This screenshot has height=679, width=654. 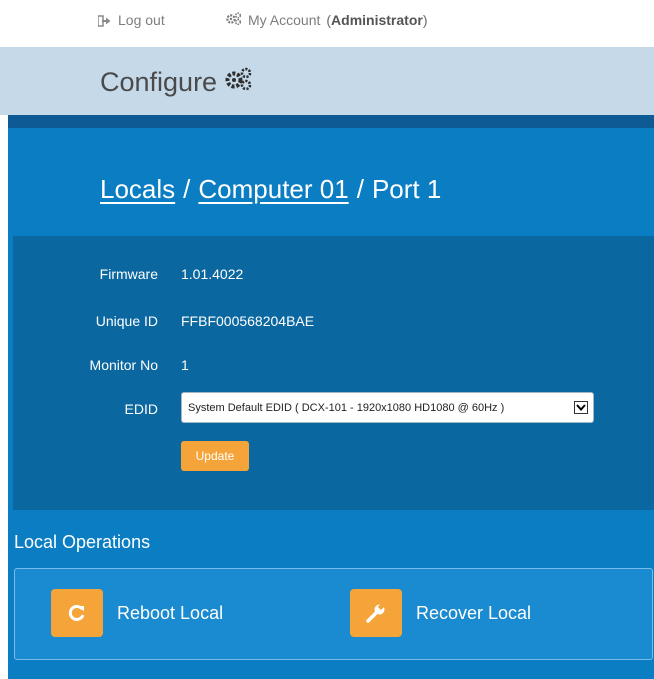 I want to click on breadcrumb: Locals / Computer 01 / Port 1, so click(x=270, y=189).